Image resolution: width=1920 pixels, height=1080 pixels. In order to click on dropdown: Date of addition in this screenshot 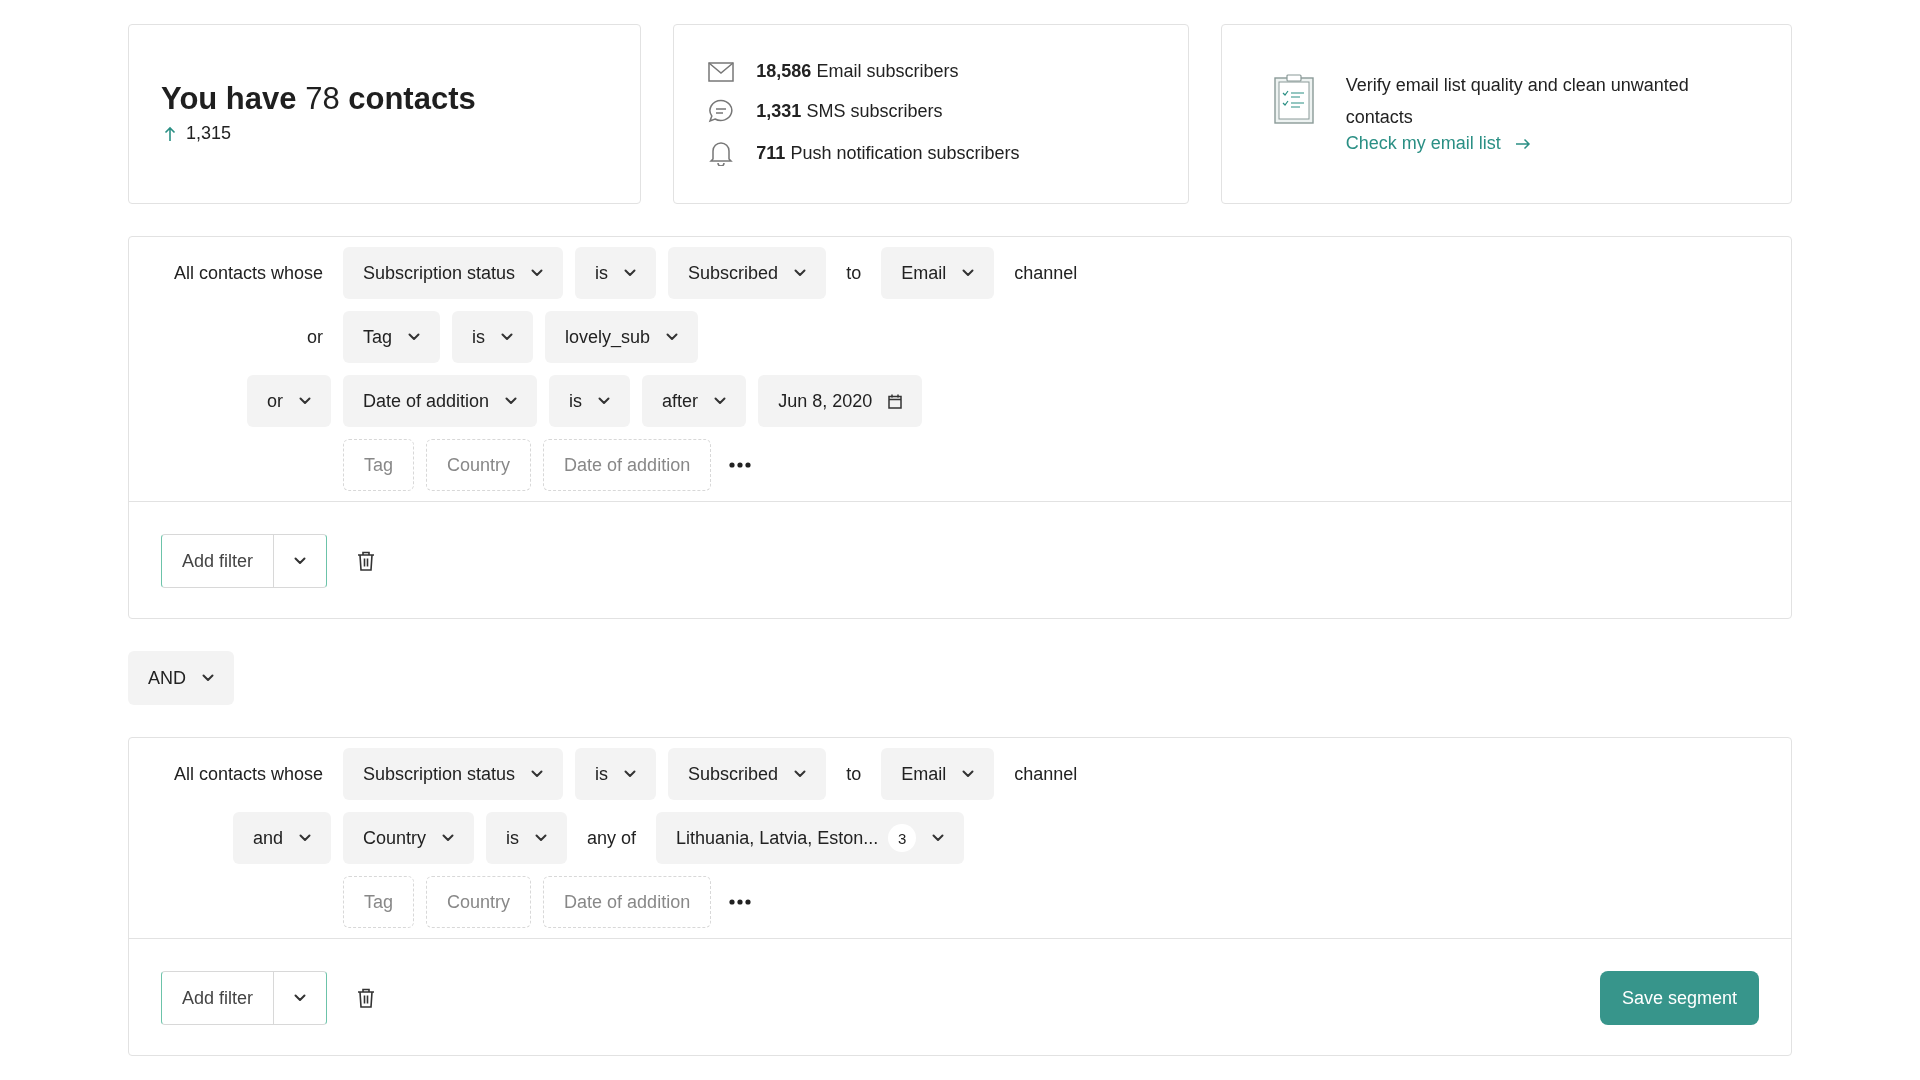, I will do `click(440, 401)`.